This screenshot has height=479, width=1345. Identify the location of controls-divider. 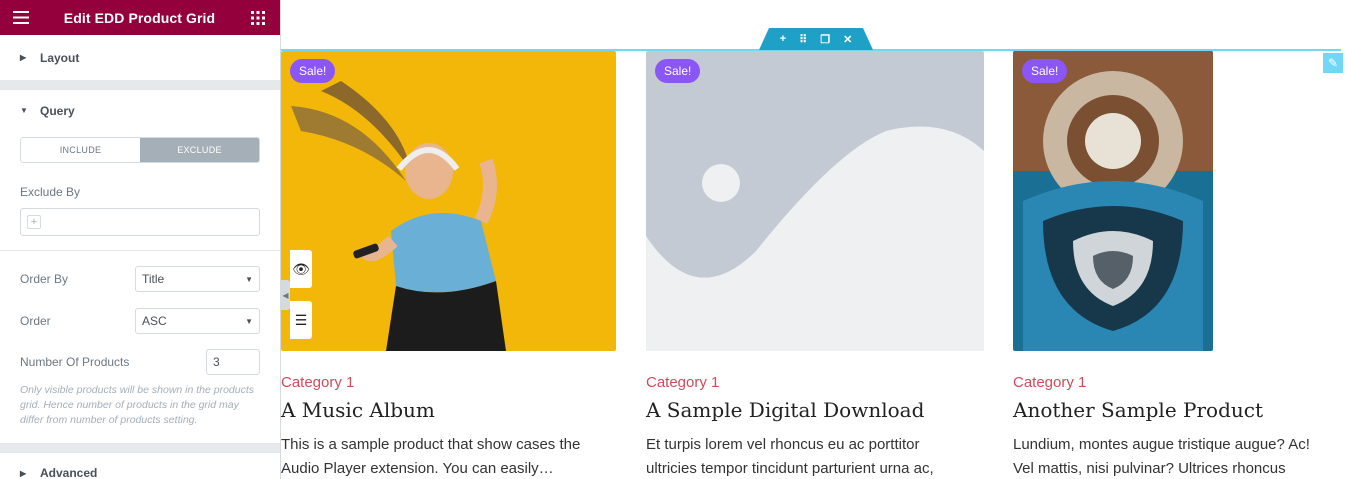
(140, 250).